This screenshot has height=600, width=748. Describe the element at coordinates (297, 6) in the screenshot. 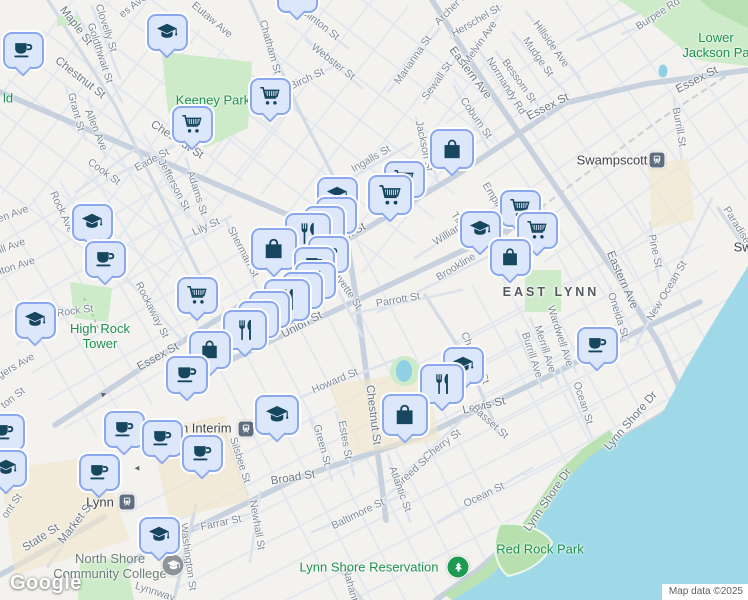

I see `marker-pin-blank` at that location.